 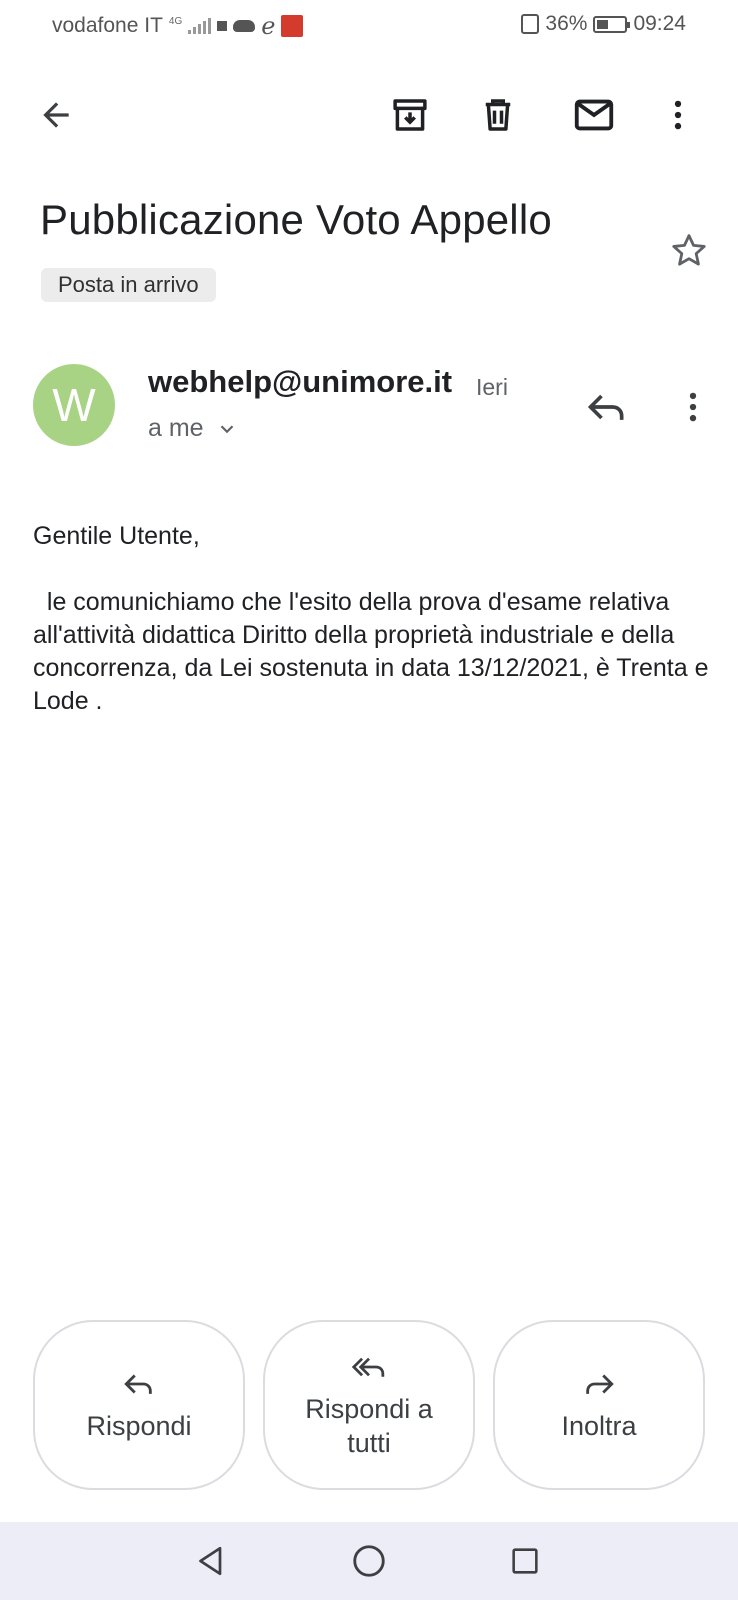 I want to click on signal-icon, so click(x=200, y=26).